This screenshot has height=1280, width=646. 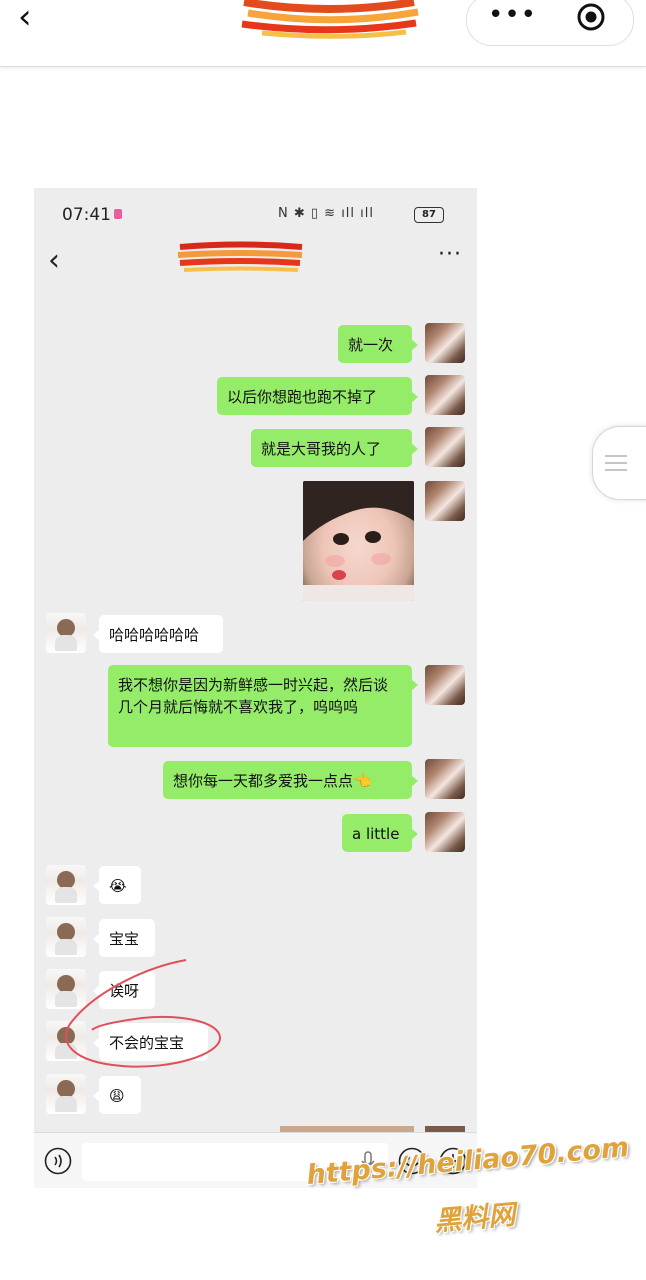 What do you see at coordinates (465, 1189) in the screenshot?
I see `watermark: https://heiliao70.com 黑料网` at bounding box center [465, 1189].